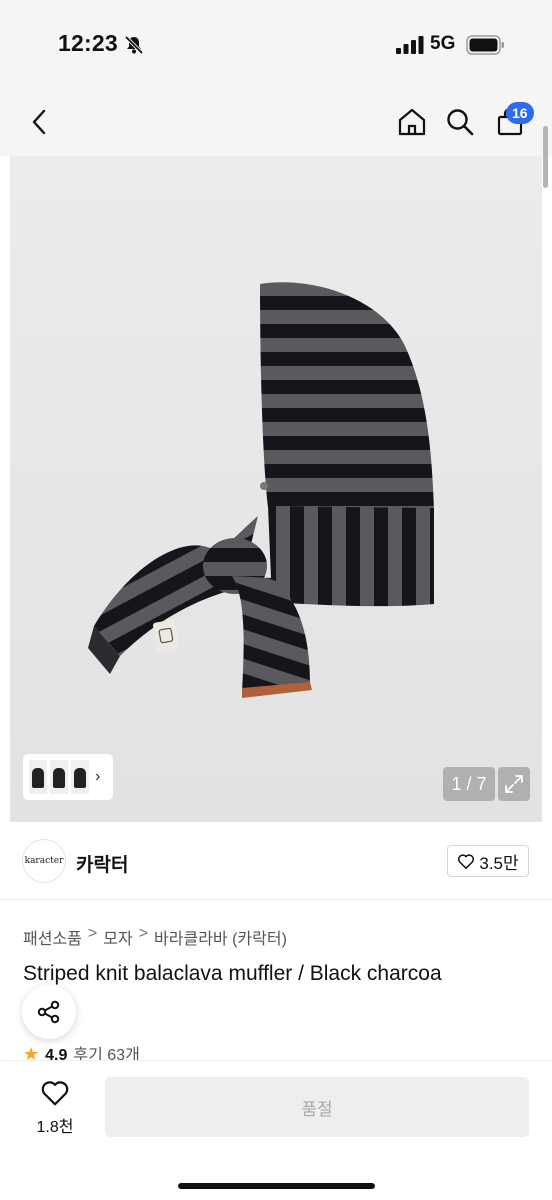 The width and height of the screenshot is (552, 1200). Describe the element at coordinates (443, 43) in the screenshot. I see `network-label: 5G` at that location.